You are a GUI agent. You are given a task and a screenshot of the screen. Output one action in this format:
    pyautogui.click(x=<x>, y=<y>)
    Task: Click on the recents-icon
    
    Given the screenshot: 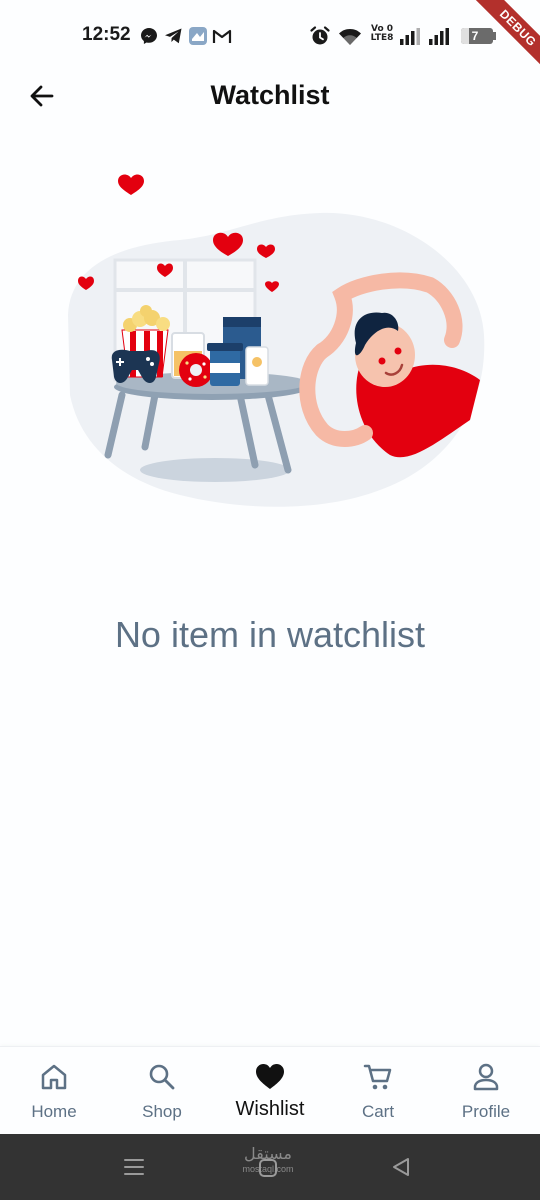 What is the action you would take?
    pyautogui.click(x=134, y=1167)
    